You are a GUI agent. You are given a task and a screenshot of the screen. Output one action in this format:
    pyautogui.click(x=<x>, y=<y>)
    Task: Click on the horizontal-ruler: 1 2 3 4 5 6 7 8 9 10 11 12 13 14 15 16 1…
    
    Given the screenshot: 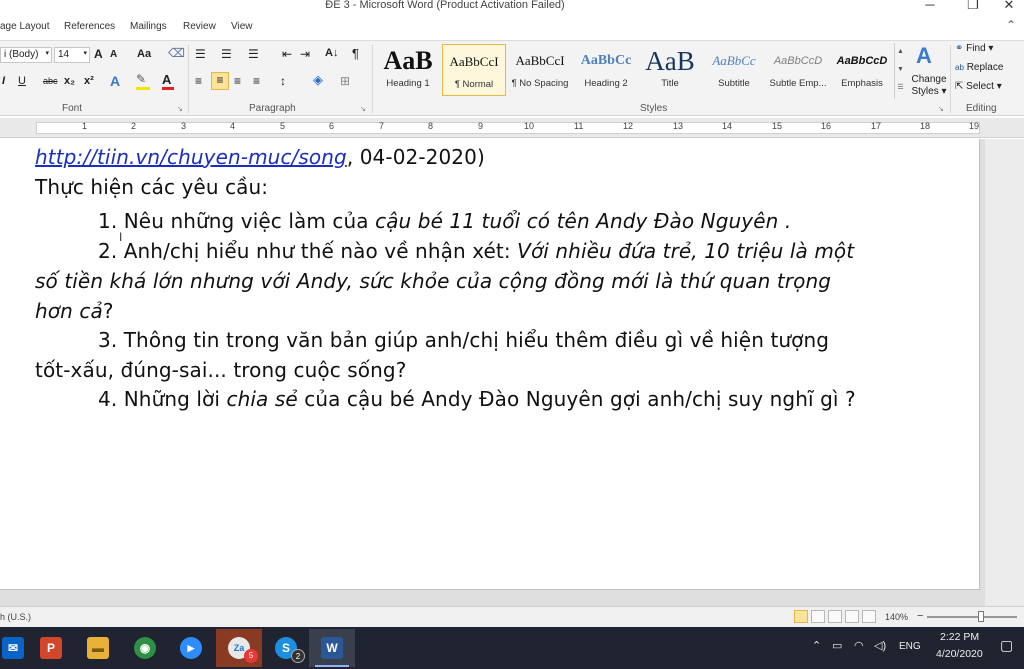 What is the action you would take?
    pyautogui.click(x=512, y=128)
    